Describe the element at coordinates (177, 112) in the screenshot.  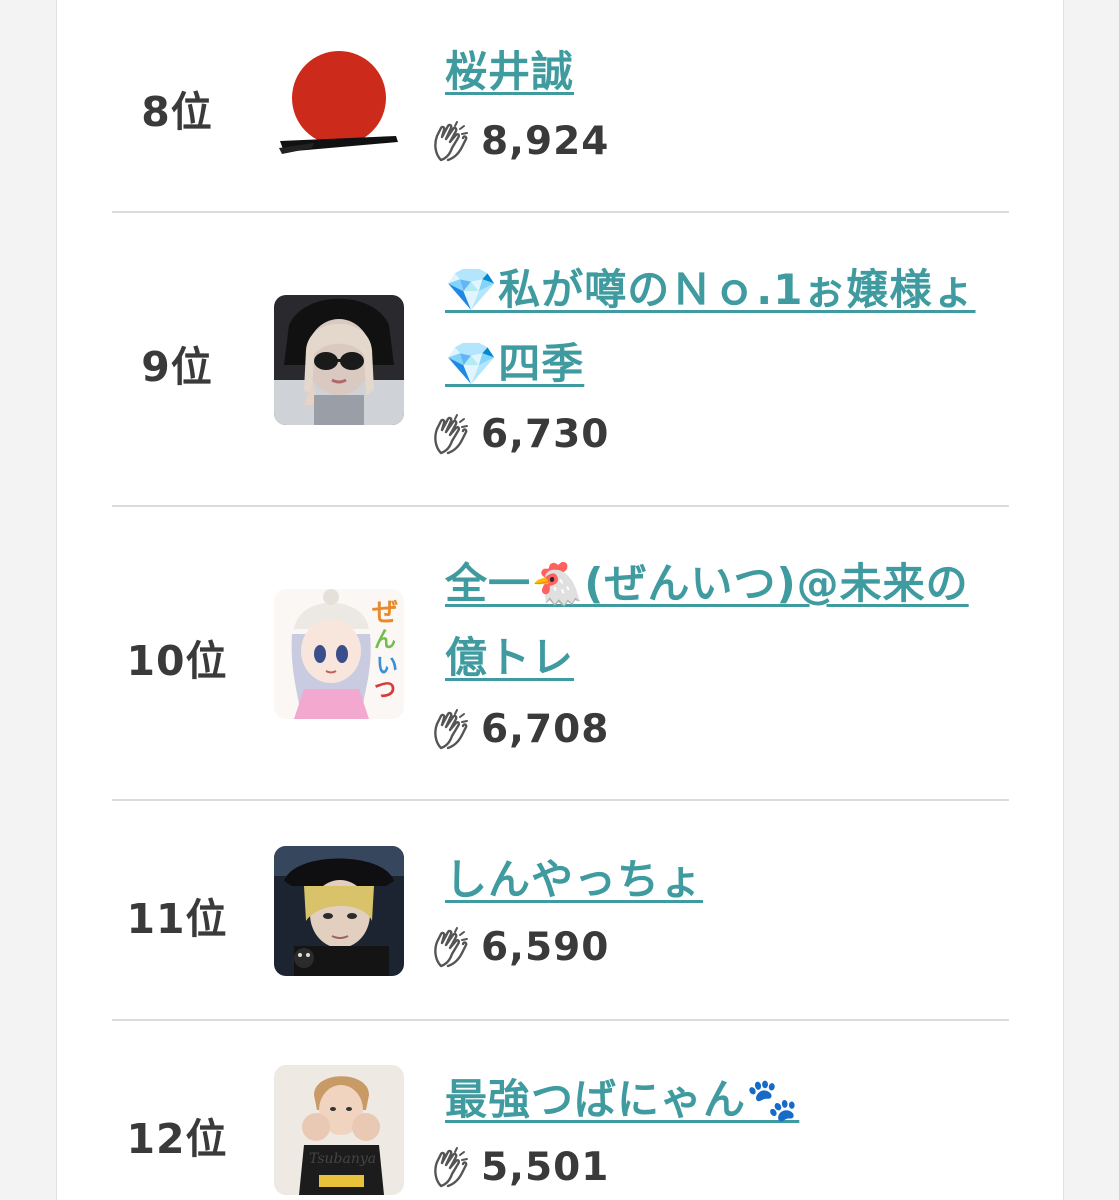
I see `rank-label: 8位` at that location.